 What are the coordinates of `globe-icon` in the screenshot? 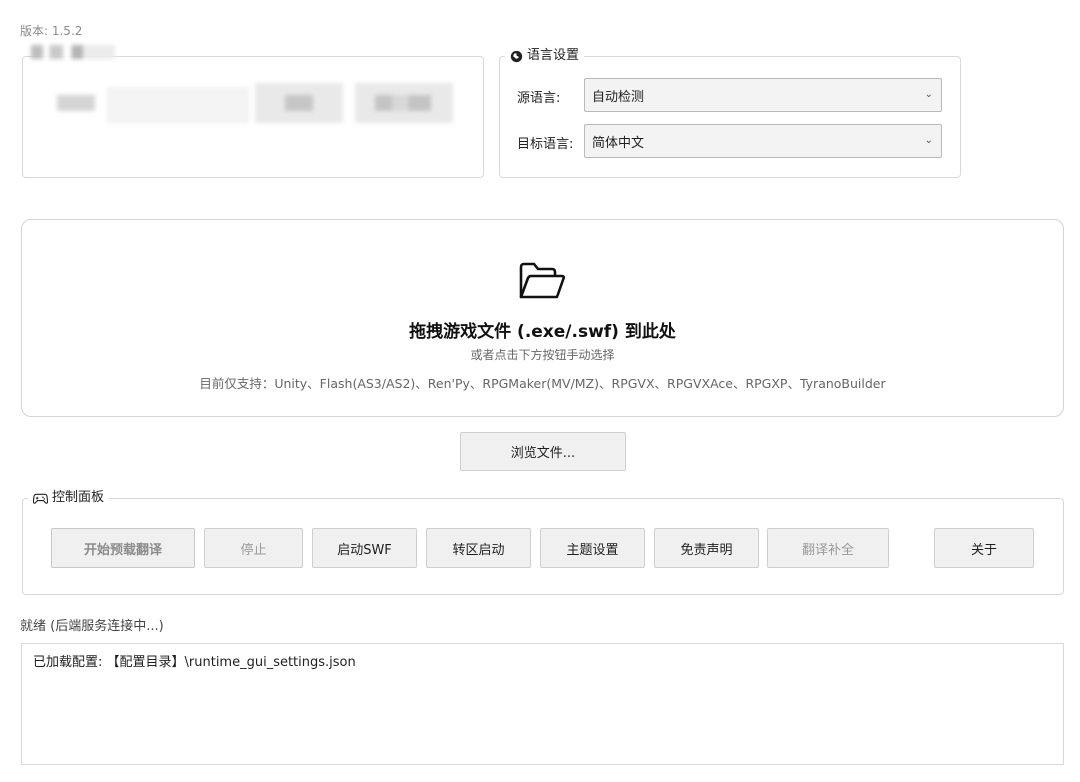 It's located at (516, 56).